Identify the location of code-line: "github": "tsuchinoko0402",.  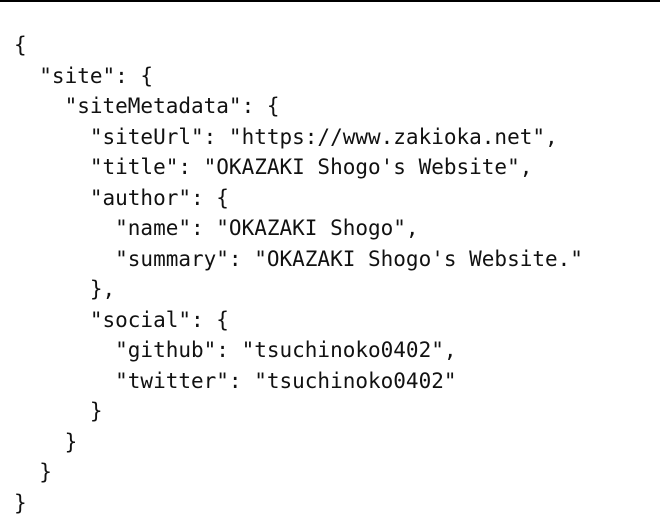
(235, 350).